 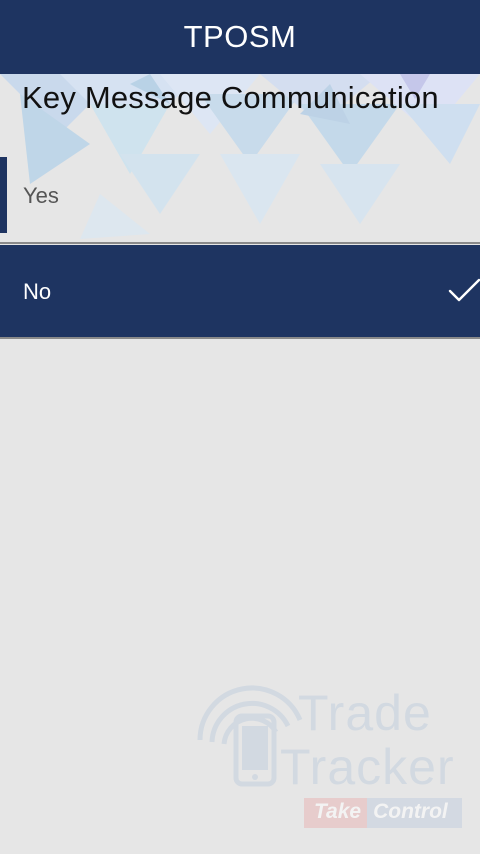 What do you see at coordinates (37, 291) in the screenshot?
I see `option-no-label: No` at bounding box center [37, 291].